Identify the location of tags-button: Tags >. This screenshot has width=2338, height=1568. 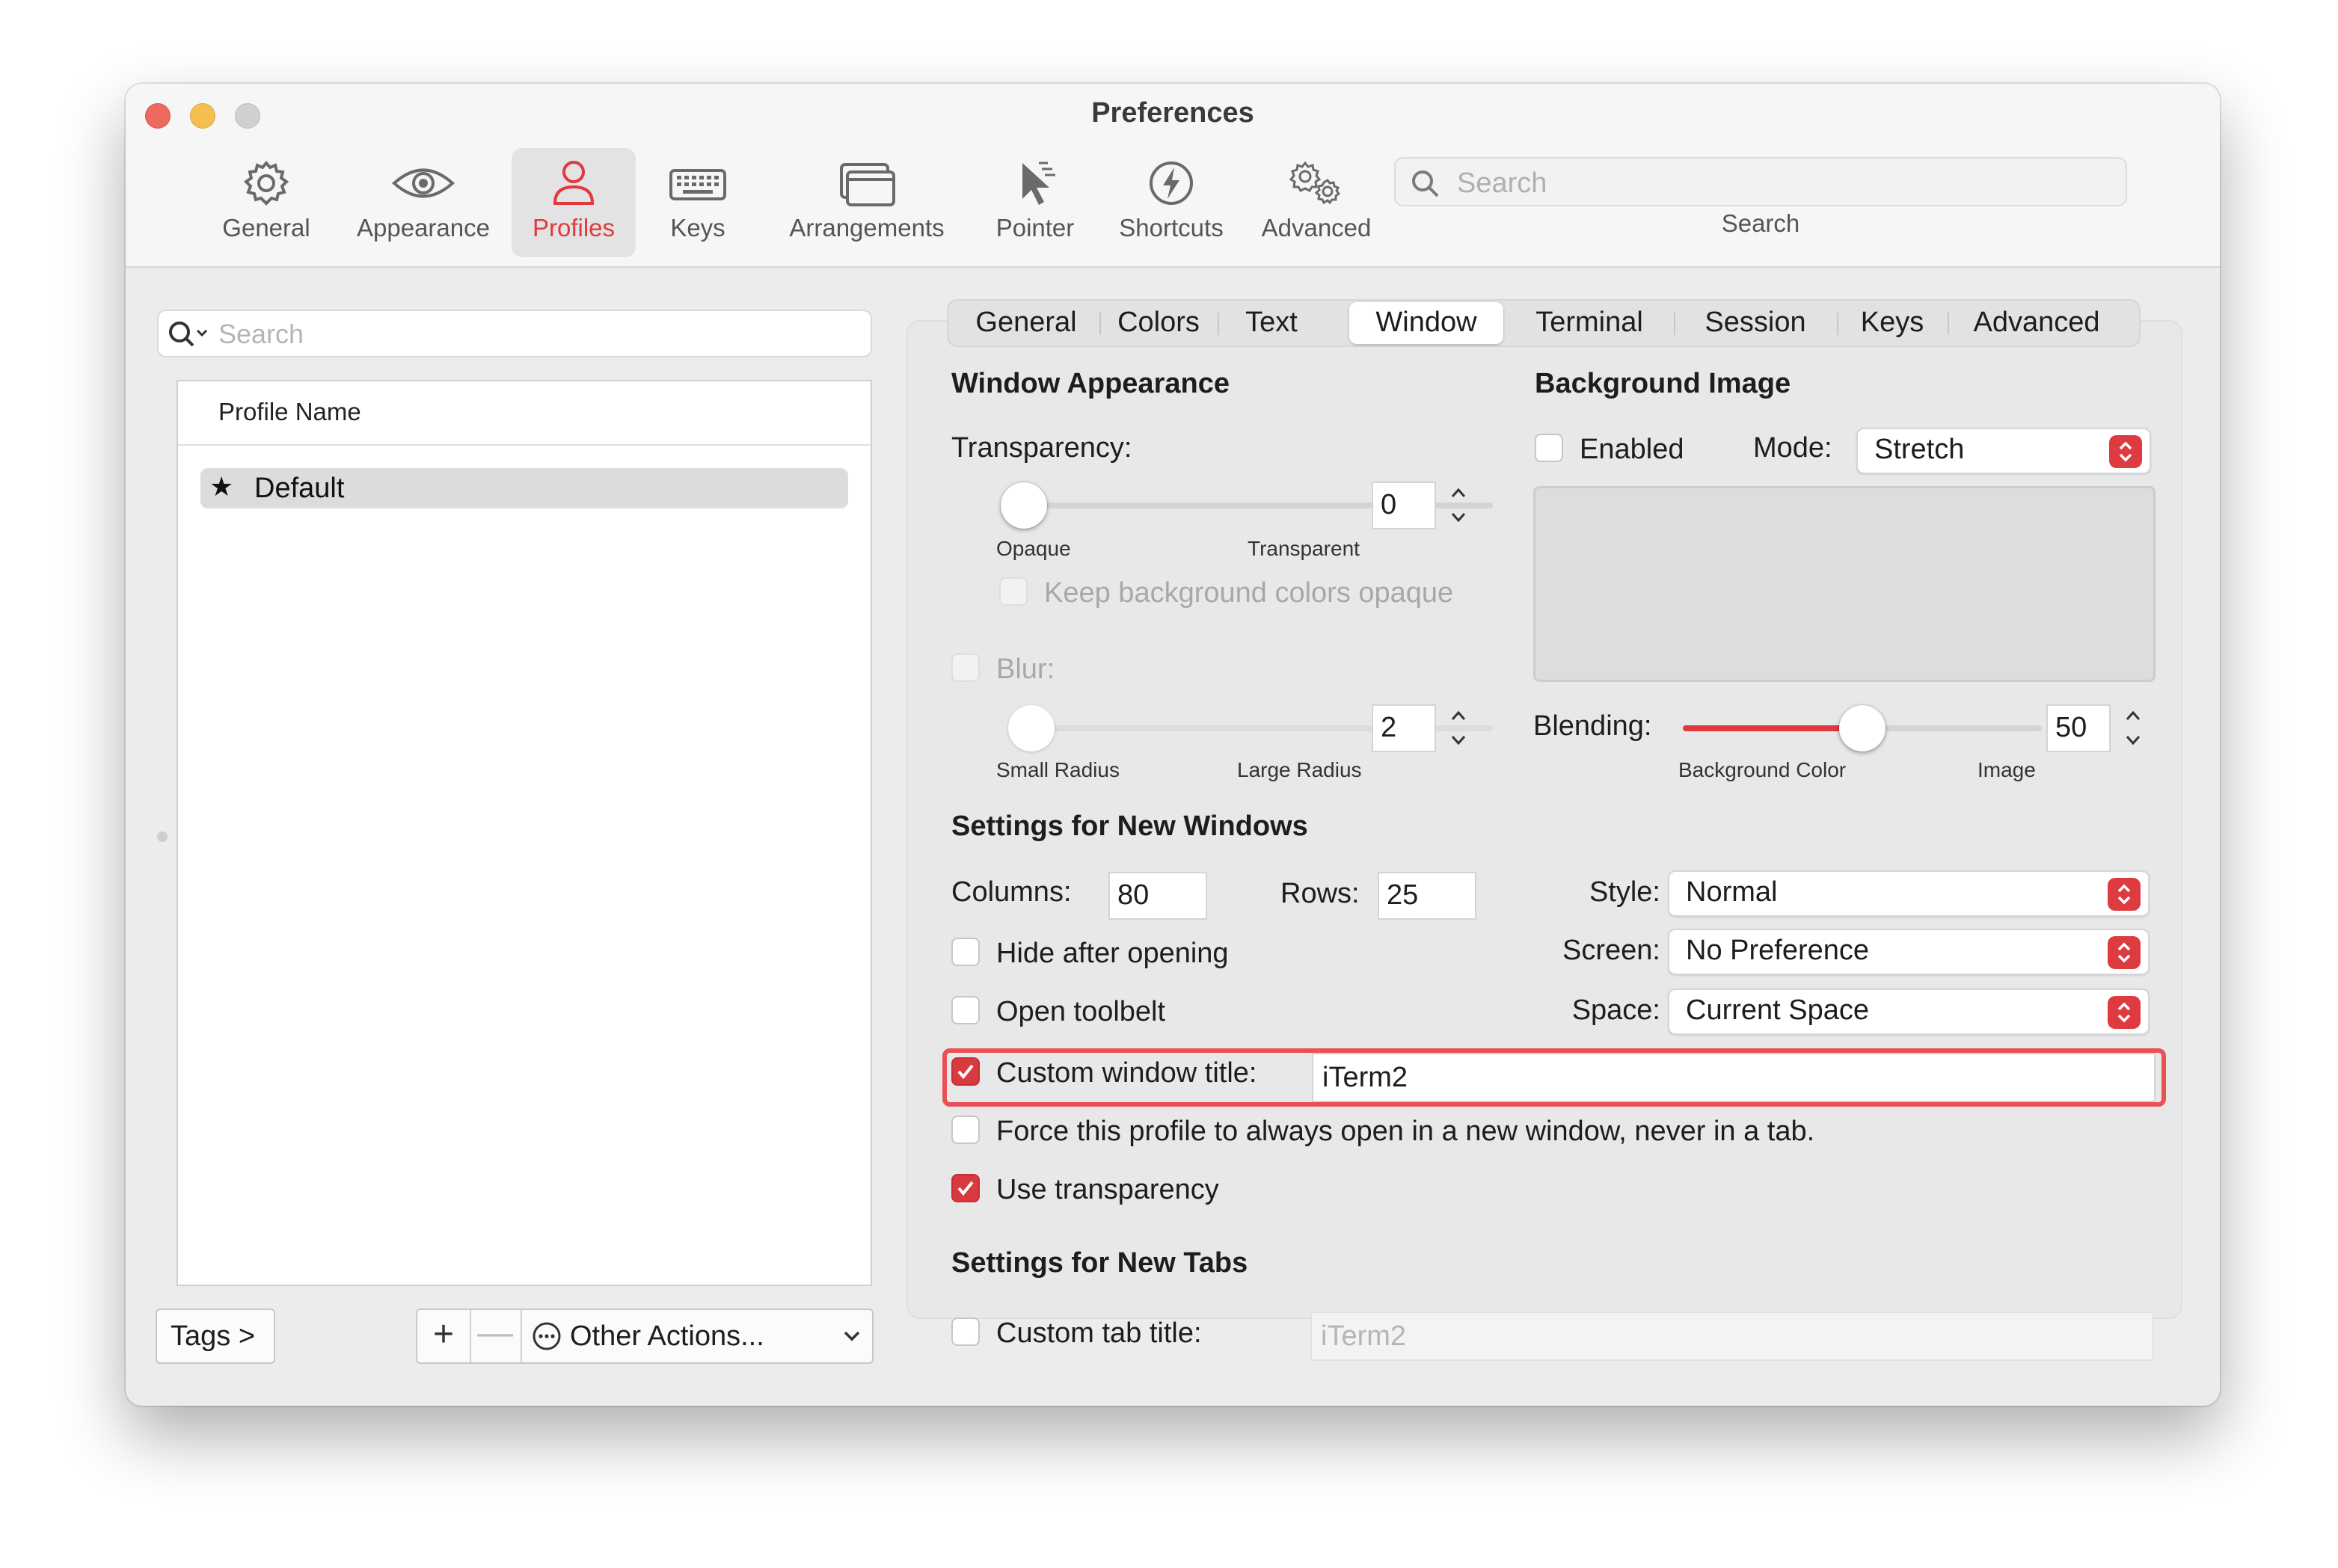
(215, 1336).